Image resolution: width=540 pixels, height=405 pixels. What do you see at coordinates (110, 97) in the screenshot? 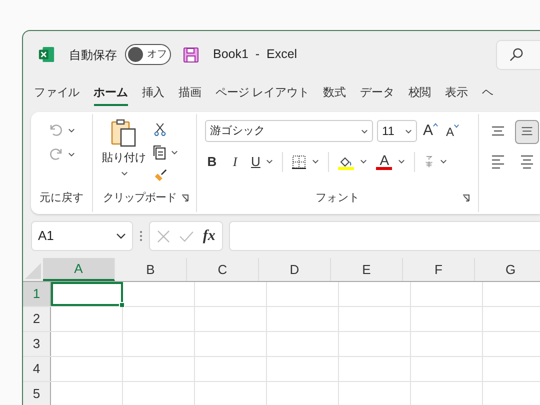
I see `ribbon-tab: ホーム` at bounding box center [110, 97].